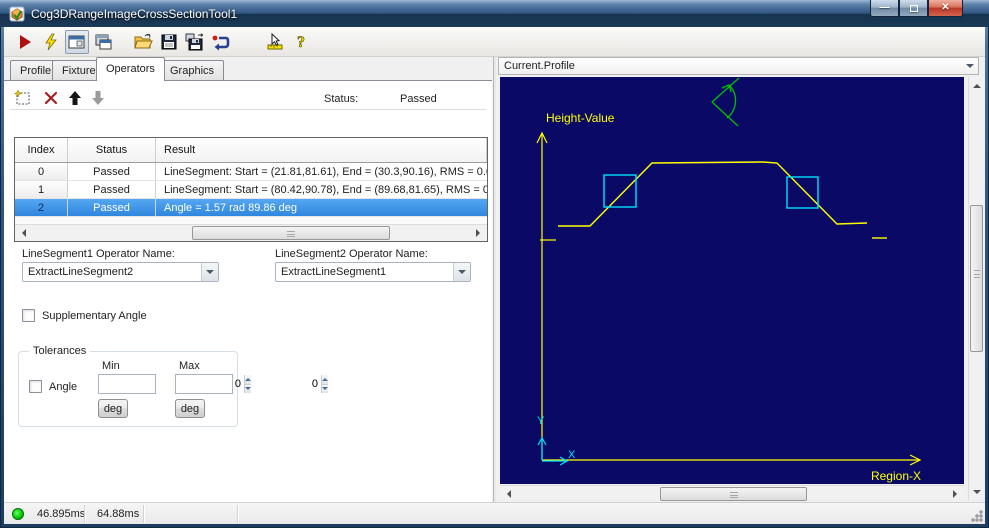  What do you see at coordinates (976, 85) in the screenshot?
I see `scroll-up-button` at bounding box center [976, 85].